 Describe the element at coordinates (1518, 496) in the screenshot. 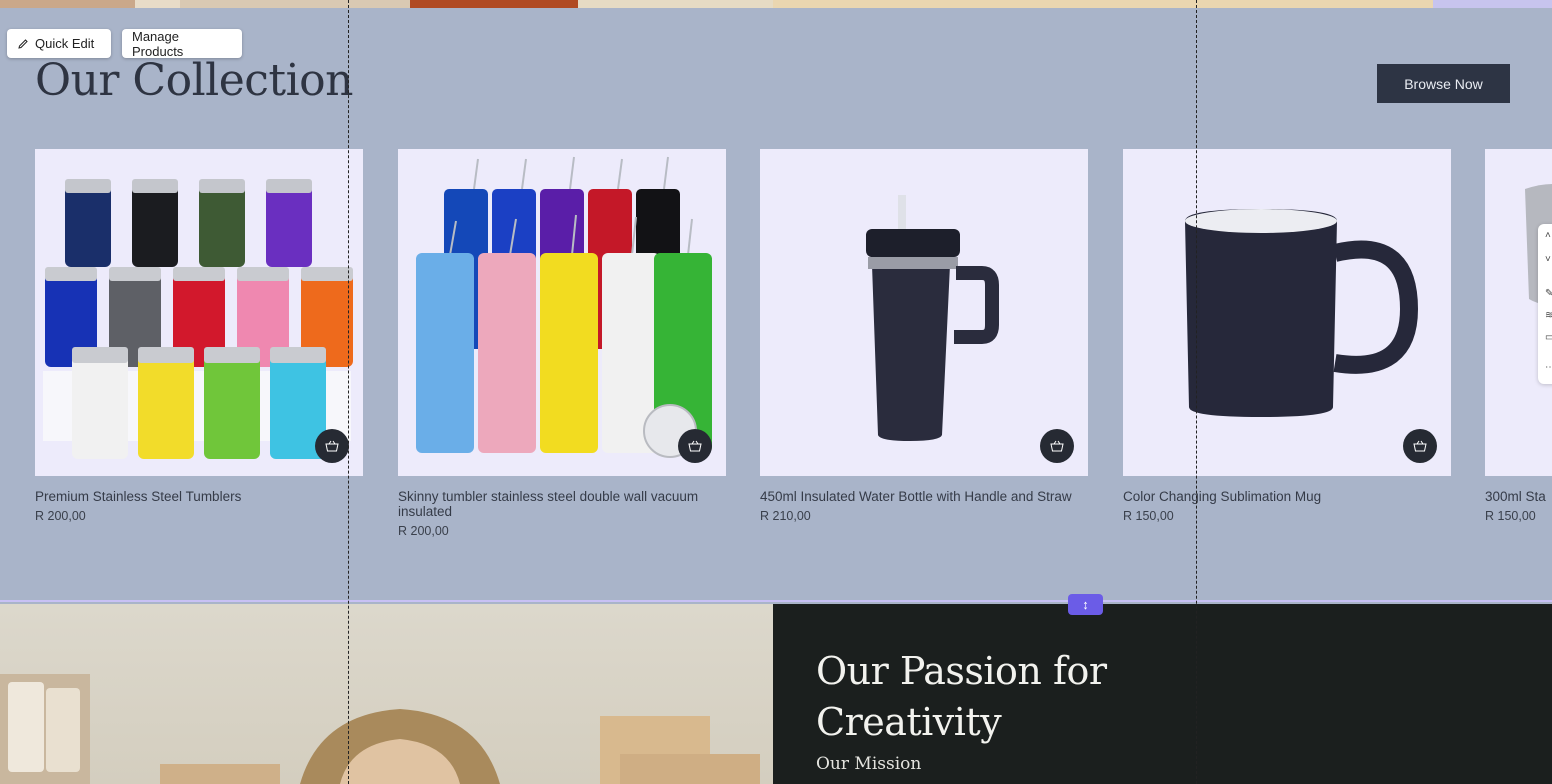

I see `product-name: 300ml Sta` at that location.